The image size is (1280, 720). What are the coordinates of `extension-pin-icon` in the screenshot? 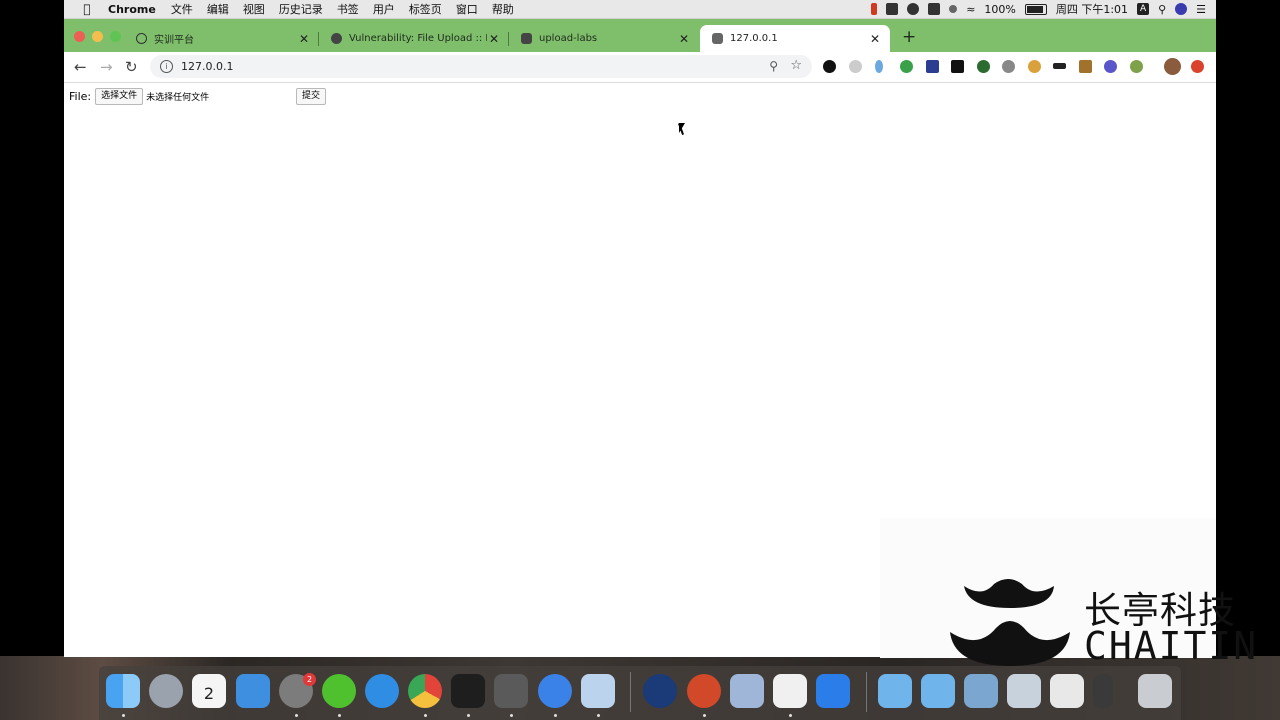 It's located at (879, 66).